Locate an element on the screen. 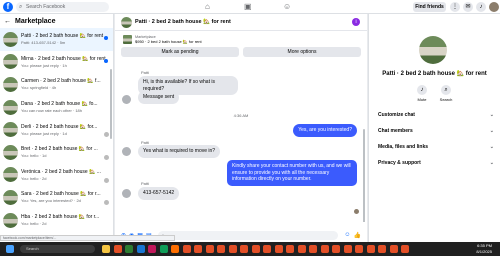  chat-title: Patti · 2 bed 2 bath house 🏡 for rent is located at coordinates (183, 22).